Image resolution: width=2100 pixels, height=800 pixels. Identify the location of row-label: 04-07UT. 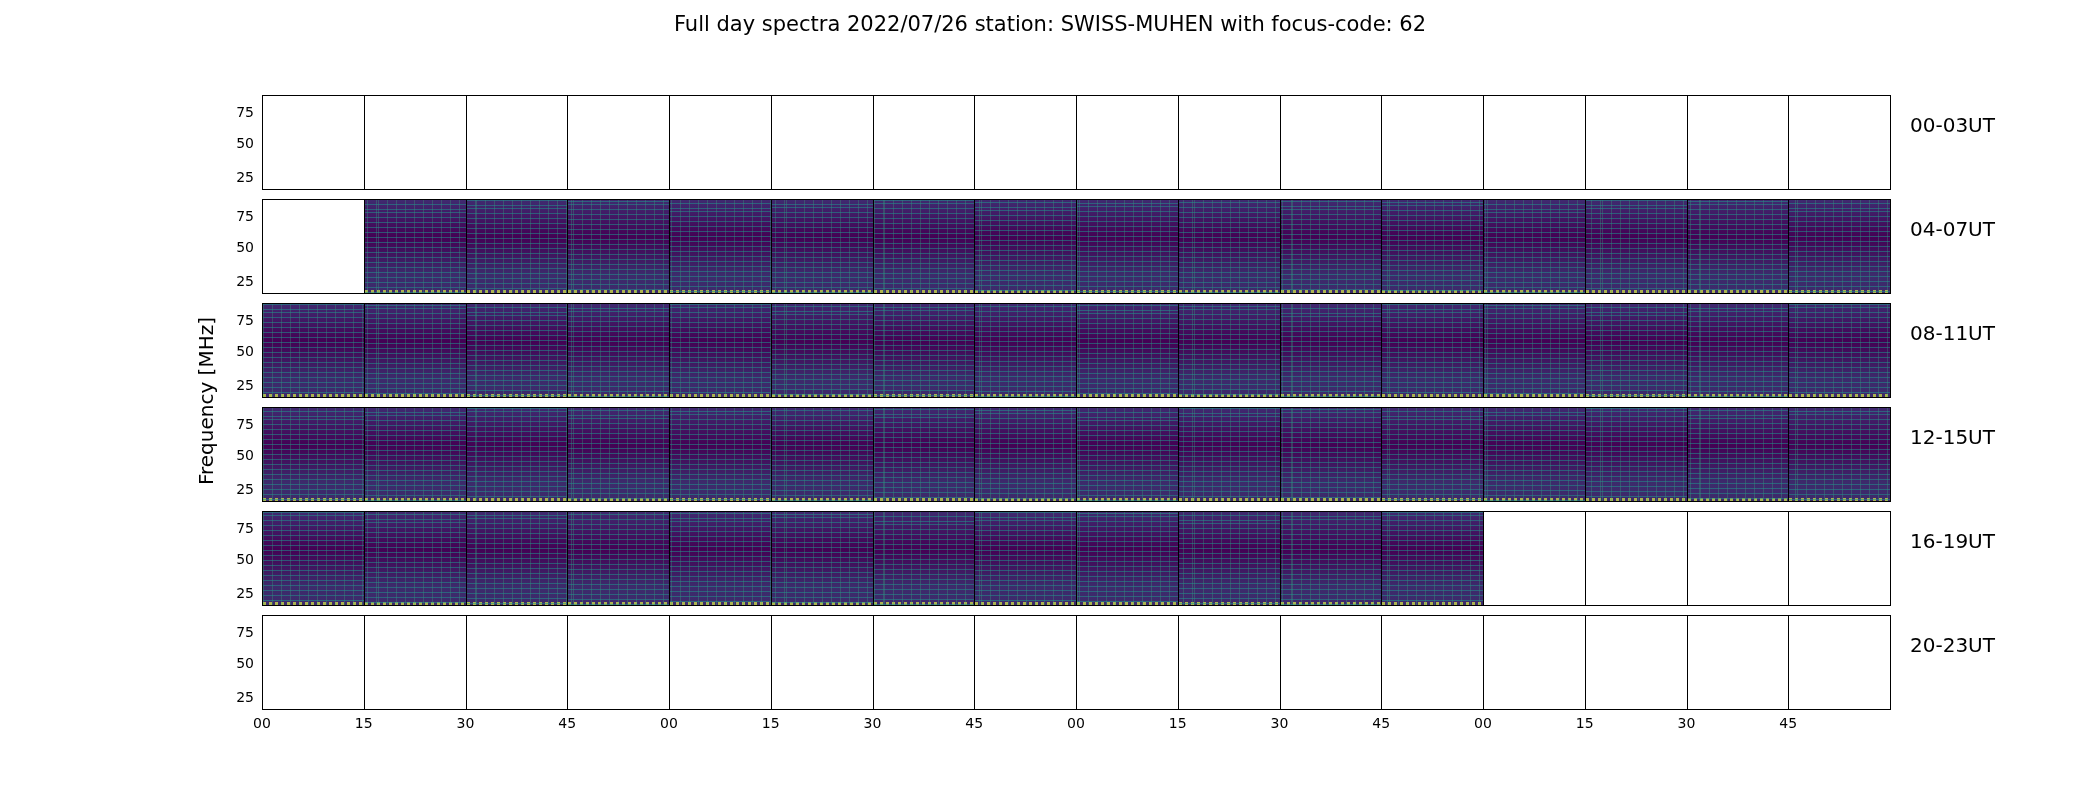
(1952, 229).